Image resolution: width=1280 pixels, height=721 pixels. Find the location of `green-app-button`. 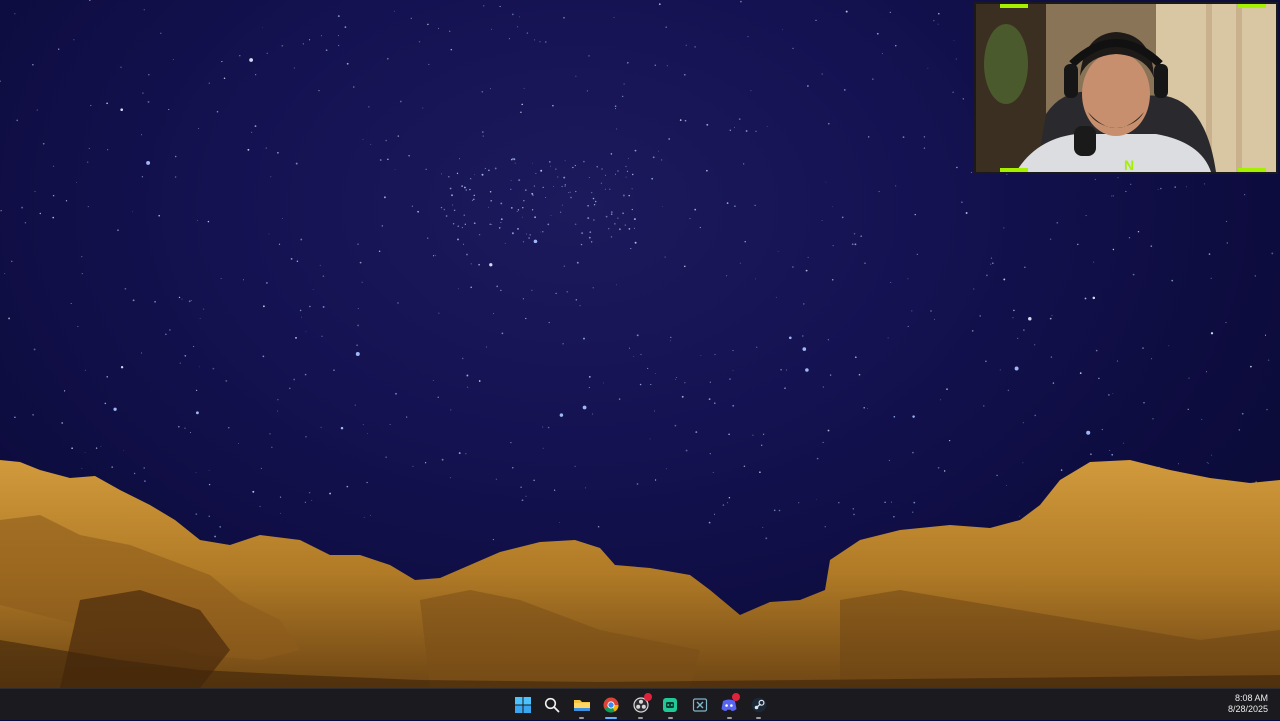

green-app-button is located at coordinates (671, 705).